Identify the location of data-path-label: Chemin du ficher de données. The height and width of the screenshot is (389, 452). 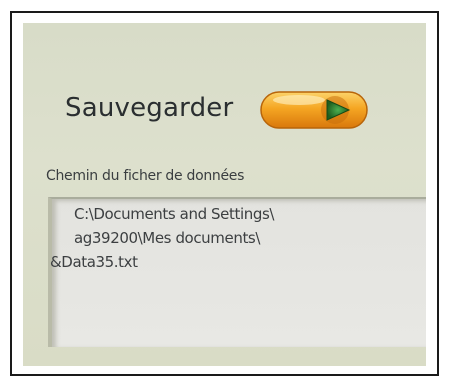
(145, 176).